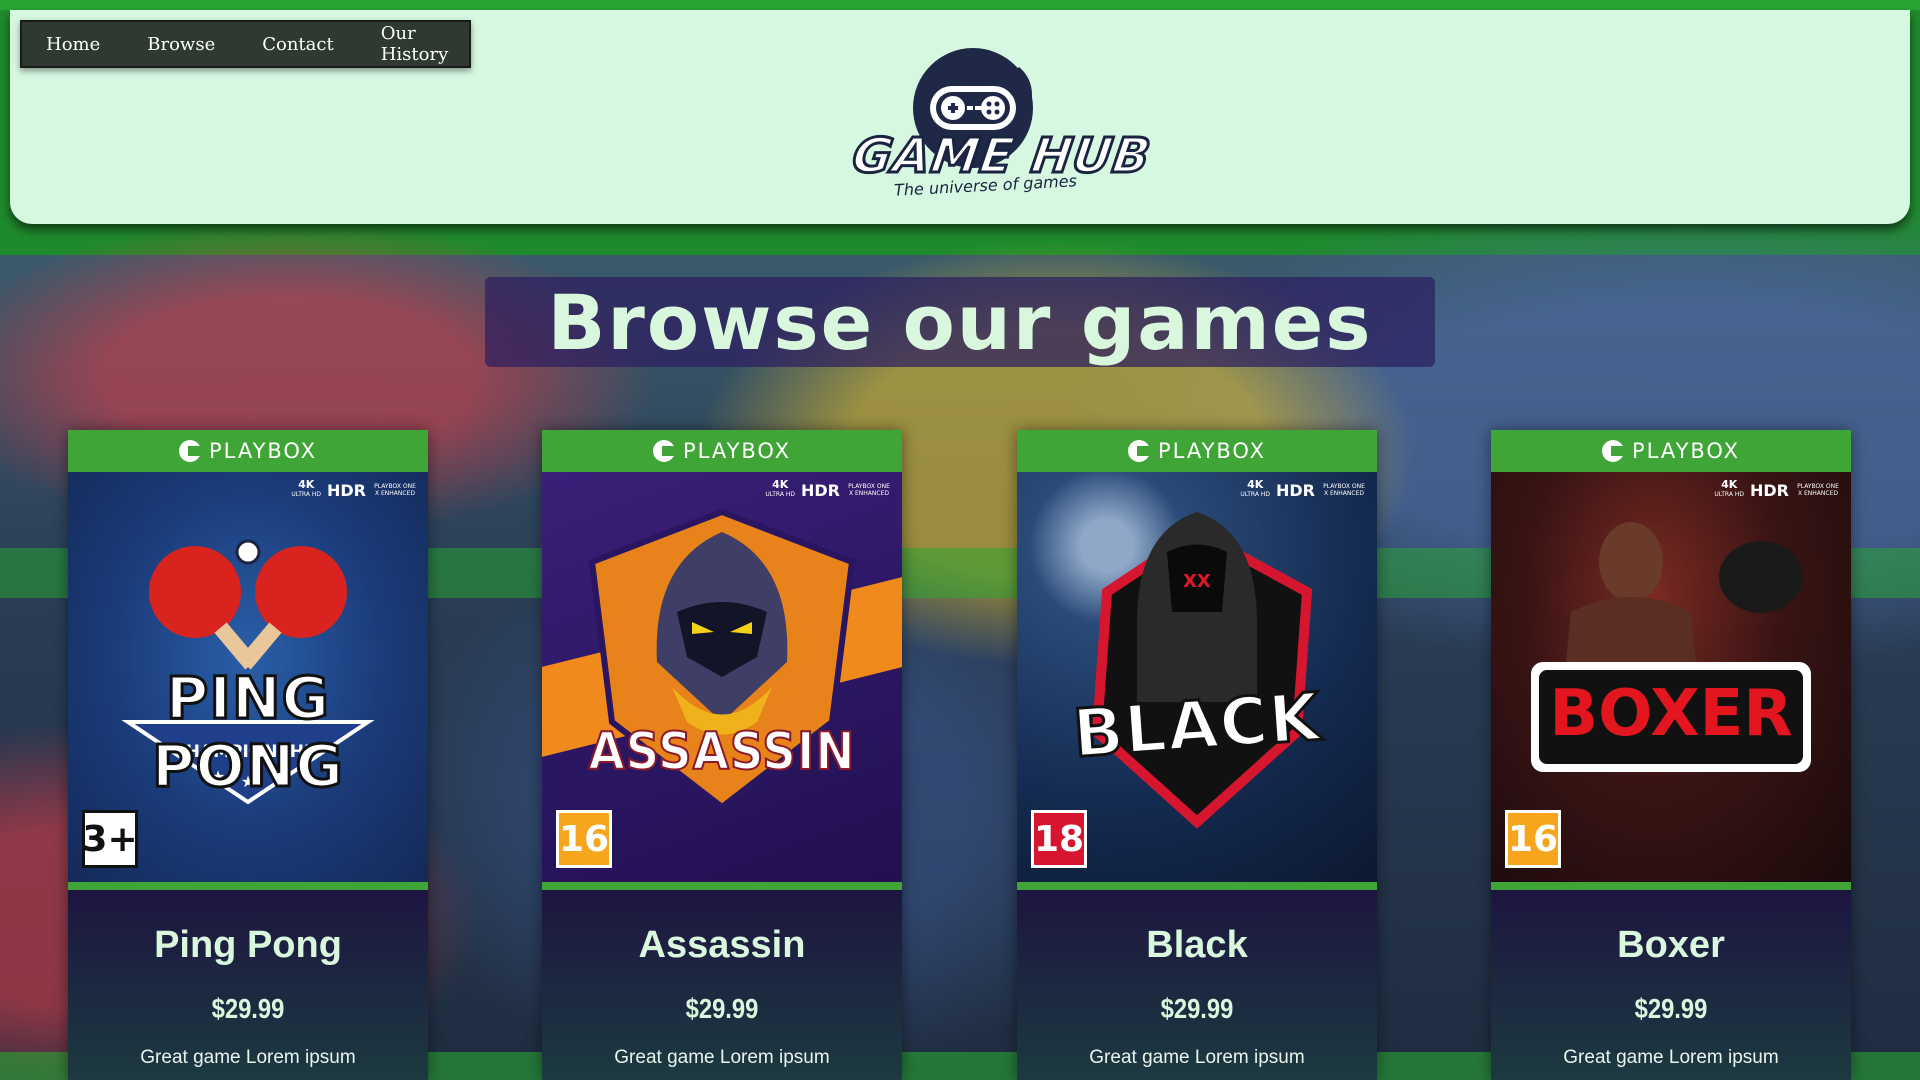  Describe the element at coordinates (248, 945) in the screenshot. I see `game-name: Ping Pong` at that location.